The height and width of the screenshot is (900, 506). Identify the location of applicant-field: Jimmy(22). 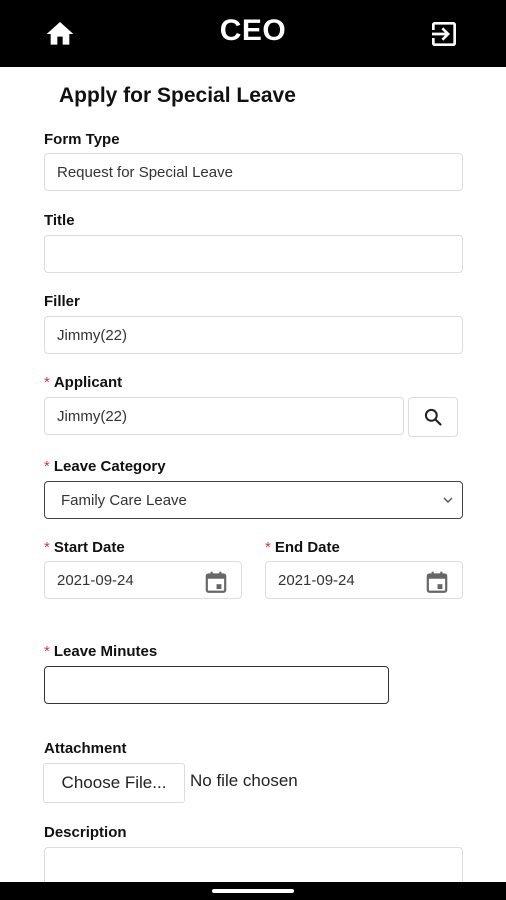
(224, 416).